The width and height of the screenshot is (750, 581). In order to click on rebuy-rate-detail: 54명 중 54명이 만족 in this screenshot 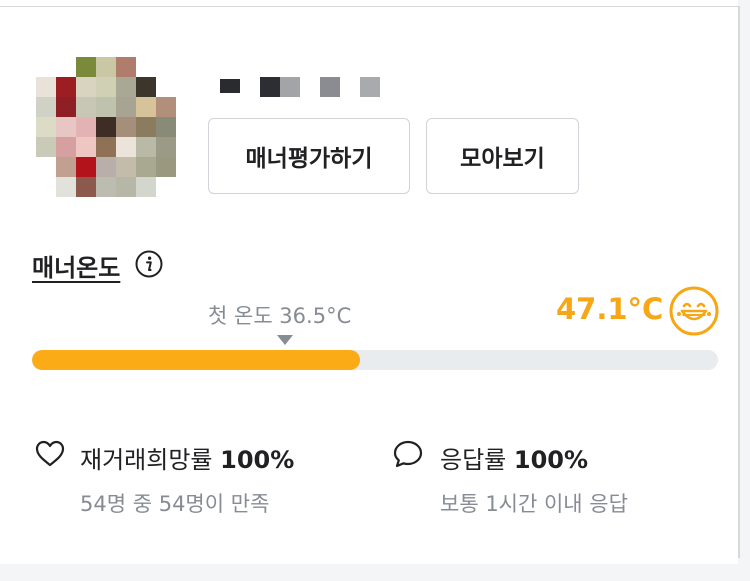, I will do `click(175, 504)`.